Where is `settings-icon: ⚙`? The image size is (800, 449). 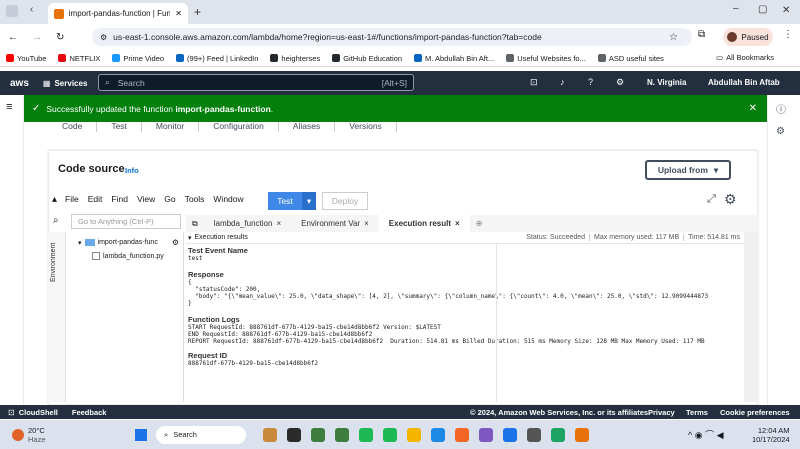 settings-icon: ⚙ is located at coordinates (620, 82).